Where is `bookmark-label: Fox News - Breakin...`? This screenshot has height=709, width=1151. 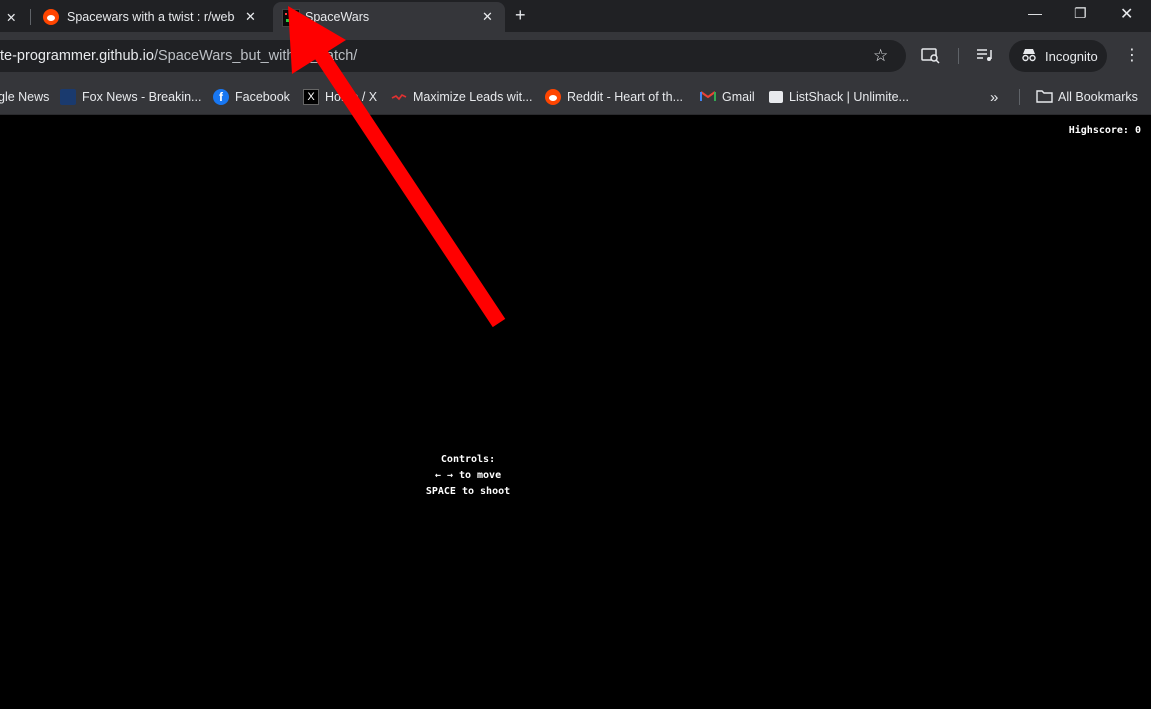 bookmark-label: Fox News - Breakin... is located at coordinates (142, 97).